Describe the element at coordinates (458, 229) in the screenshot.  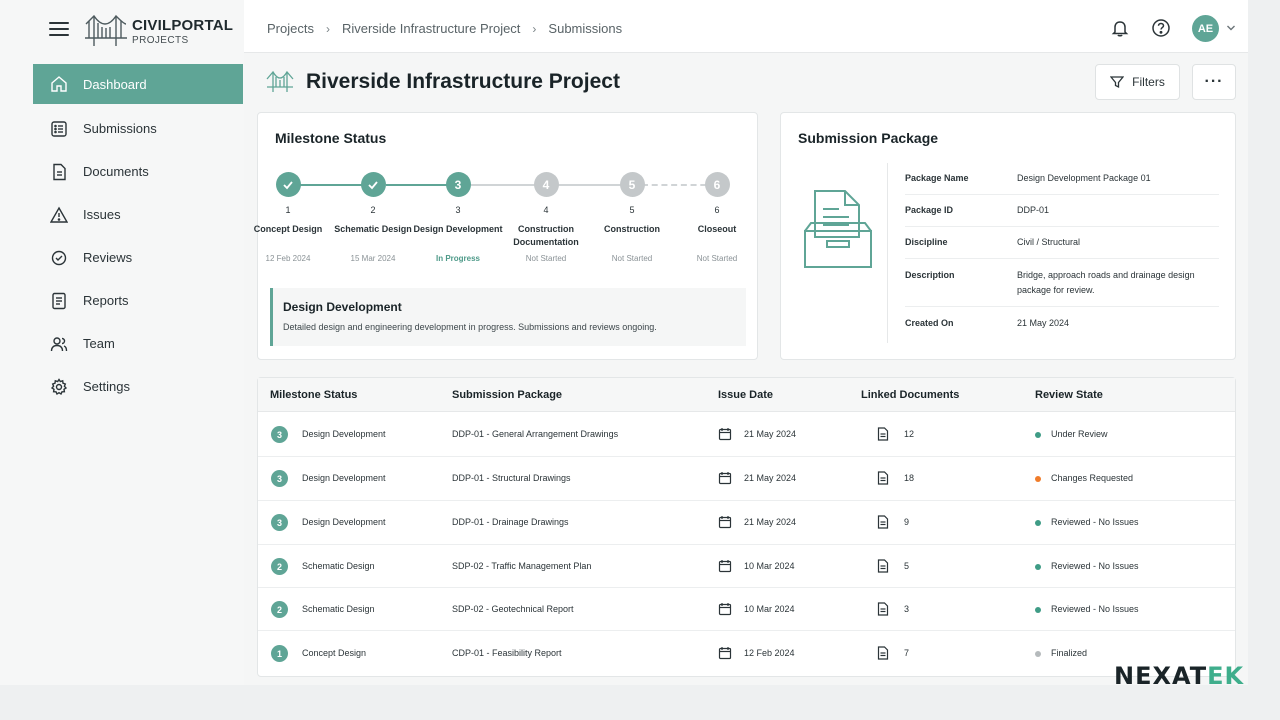
I see `step-name: Design Development` at that location.